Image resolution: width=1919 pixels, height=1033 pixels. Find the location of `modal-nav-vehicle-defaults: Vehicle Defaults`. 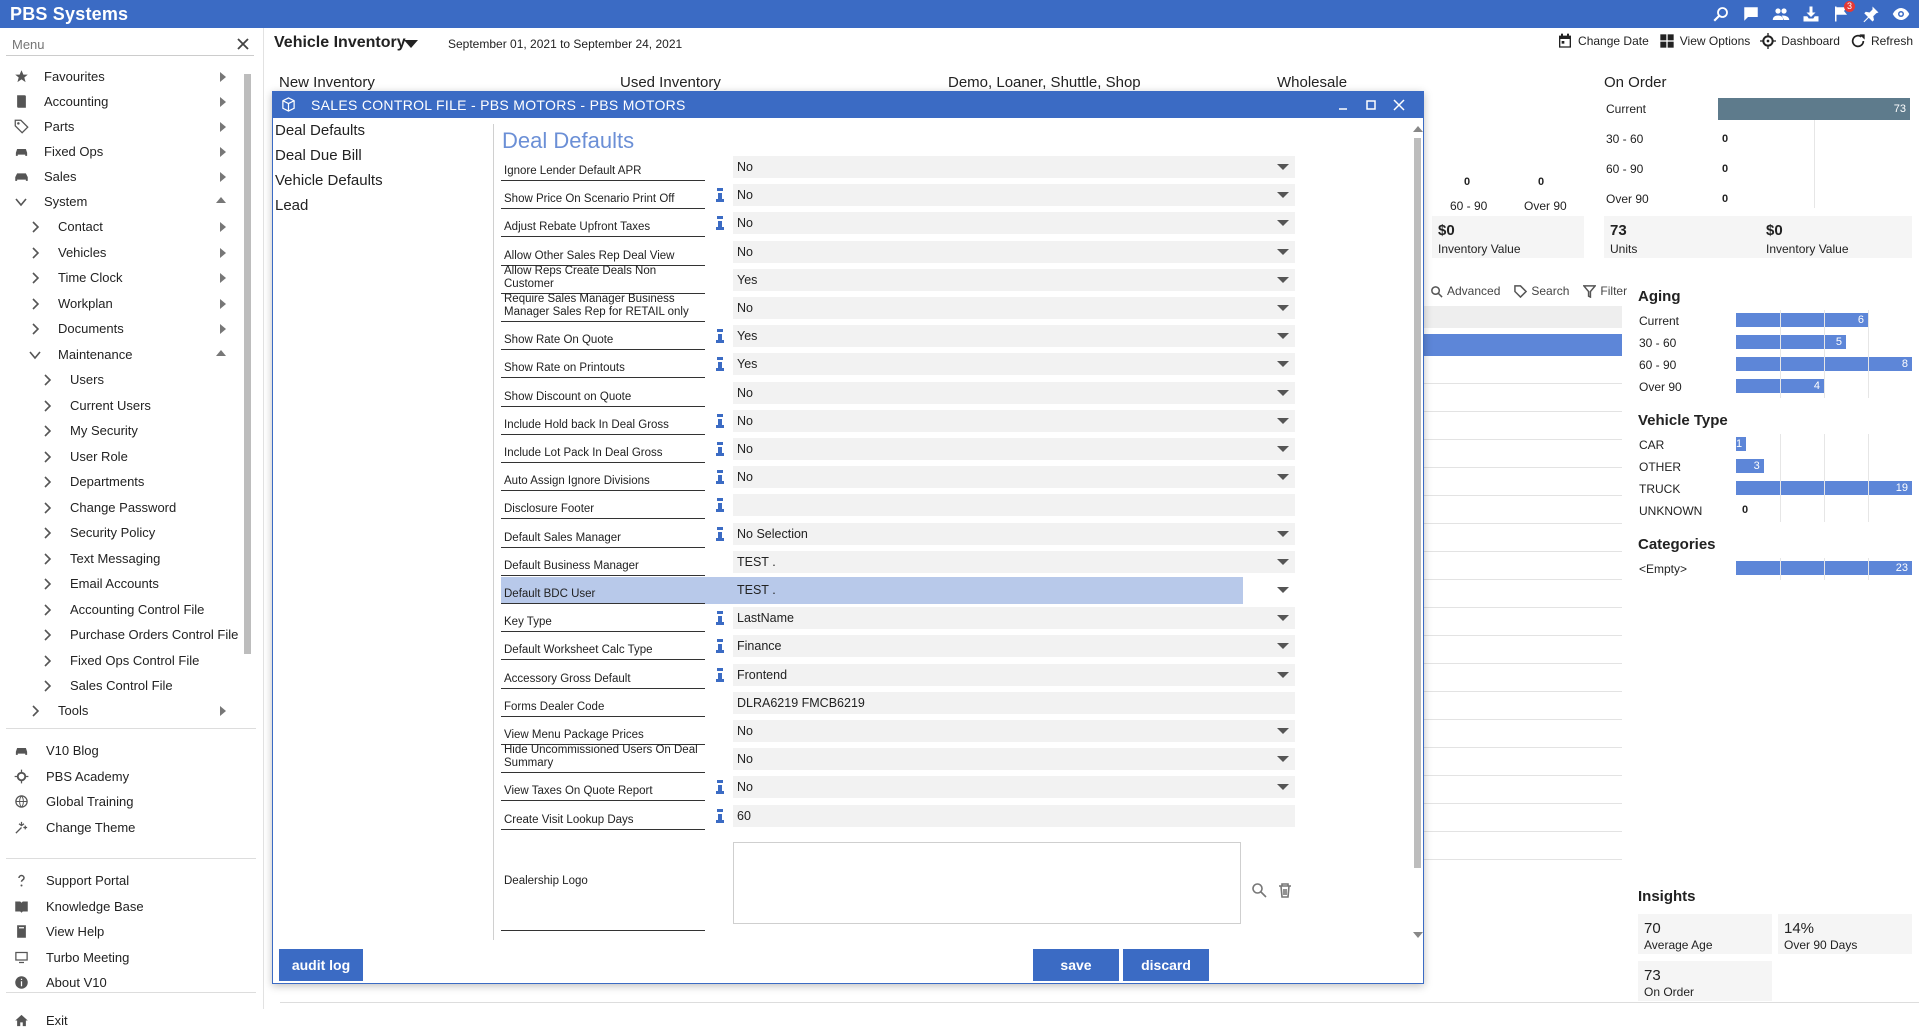

modal-nav-vehicle-defaults: Vehicle Defaults is located at coordinates (329, 180).